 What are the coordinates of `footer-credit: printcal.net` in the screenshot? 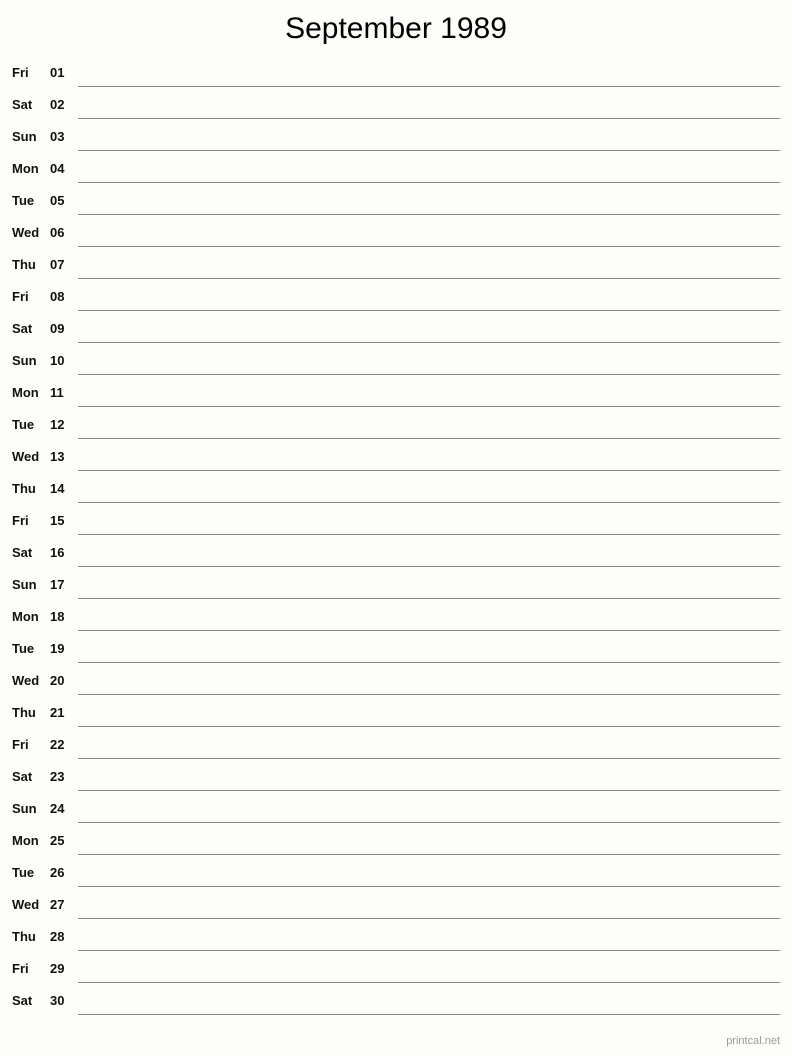 It's located at (753, 1041).